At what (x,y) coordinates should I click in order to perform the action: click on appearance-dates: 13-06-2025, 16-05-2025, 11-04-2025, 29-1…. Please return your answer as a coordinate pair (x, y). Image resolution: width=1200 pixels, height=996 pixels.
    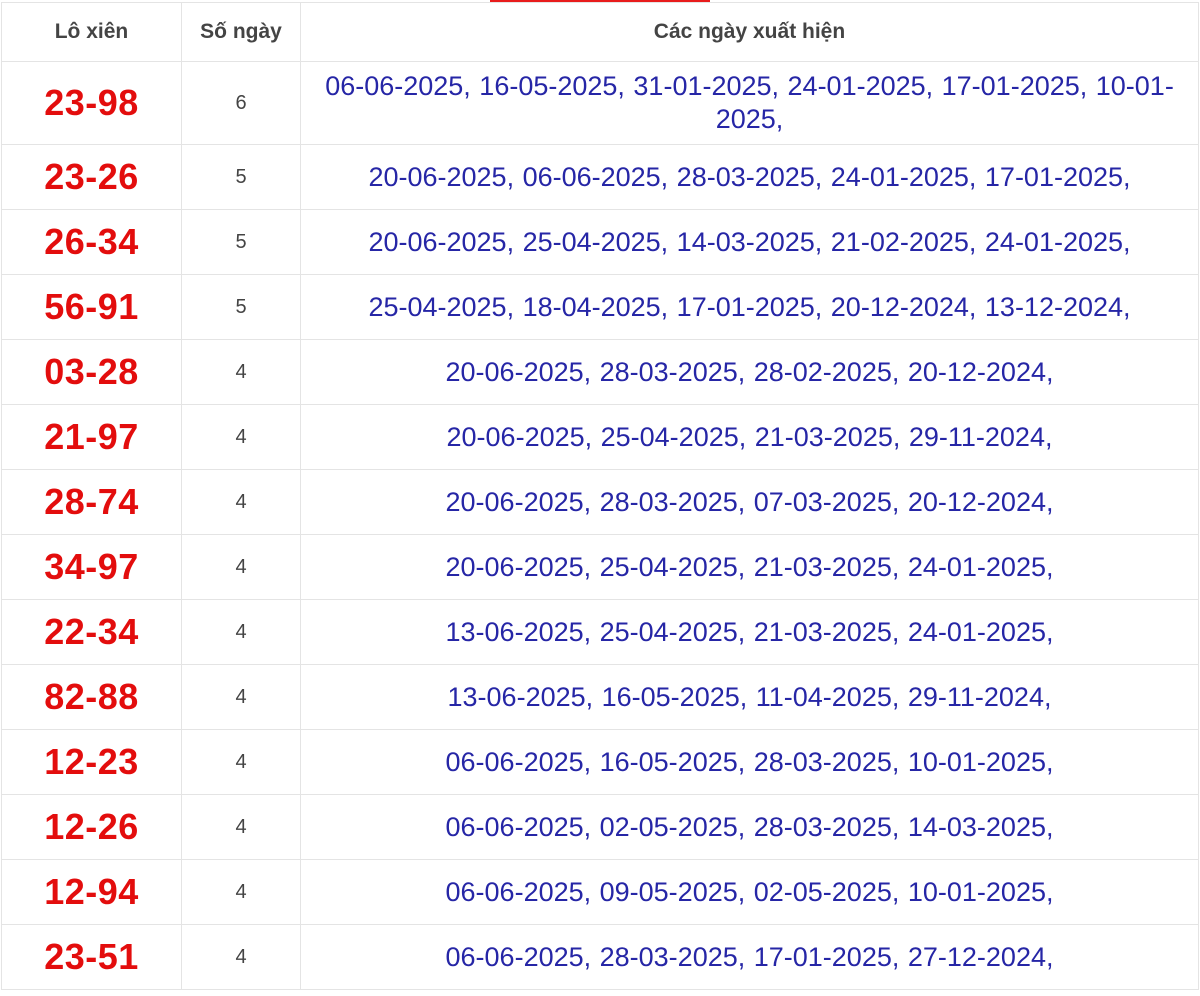
    Looking at the image, I should click on (749, 697).